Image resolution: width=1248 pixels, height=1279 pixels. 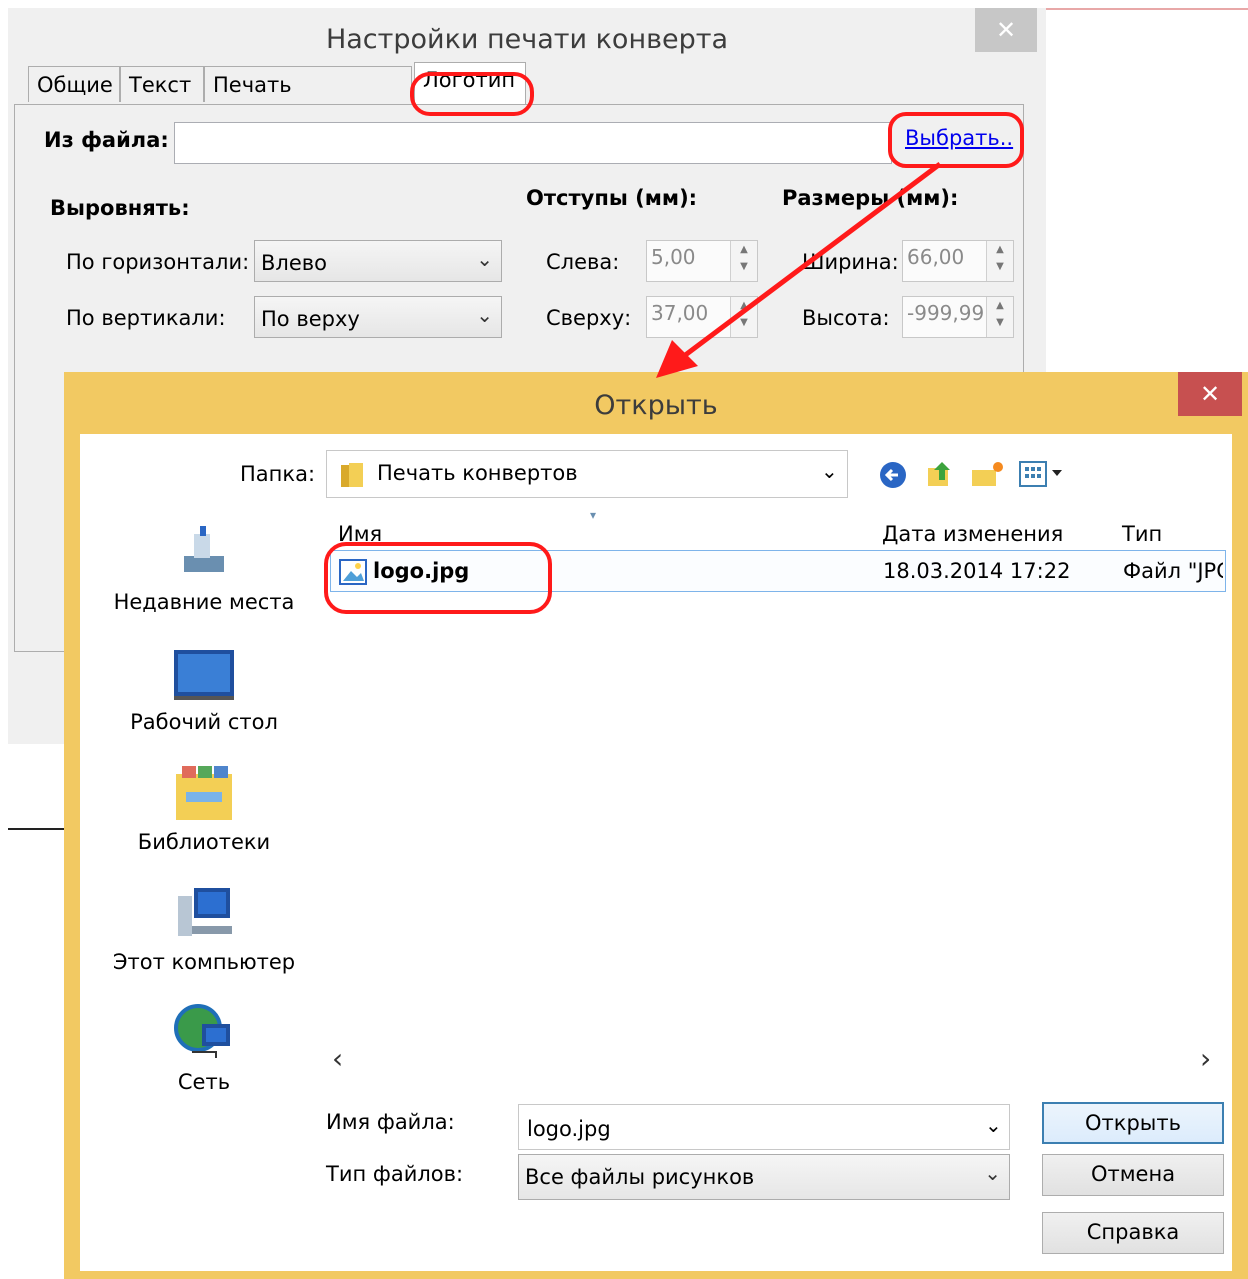 I want to click on up-folder-icon, so click(x=940, y=474).